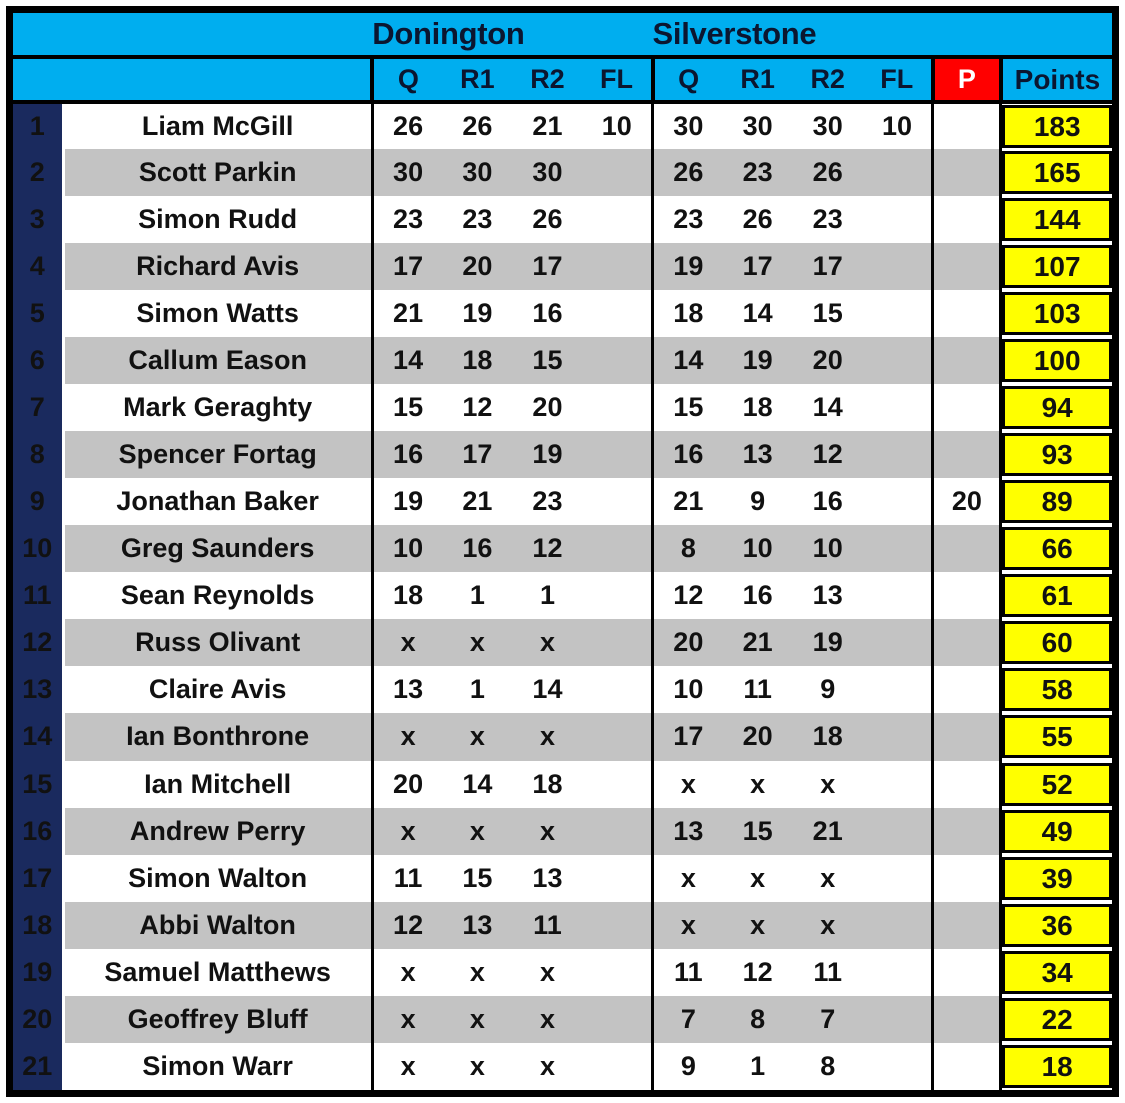  I want to click on table-row: 19 Samuel Matthews x x x 11 12 11 34, so click(562, 972).